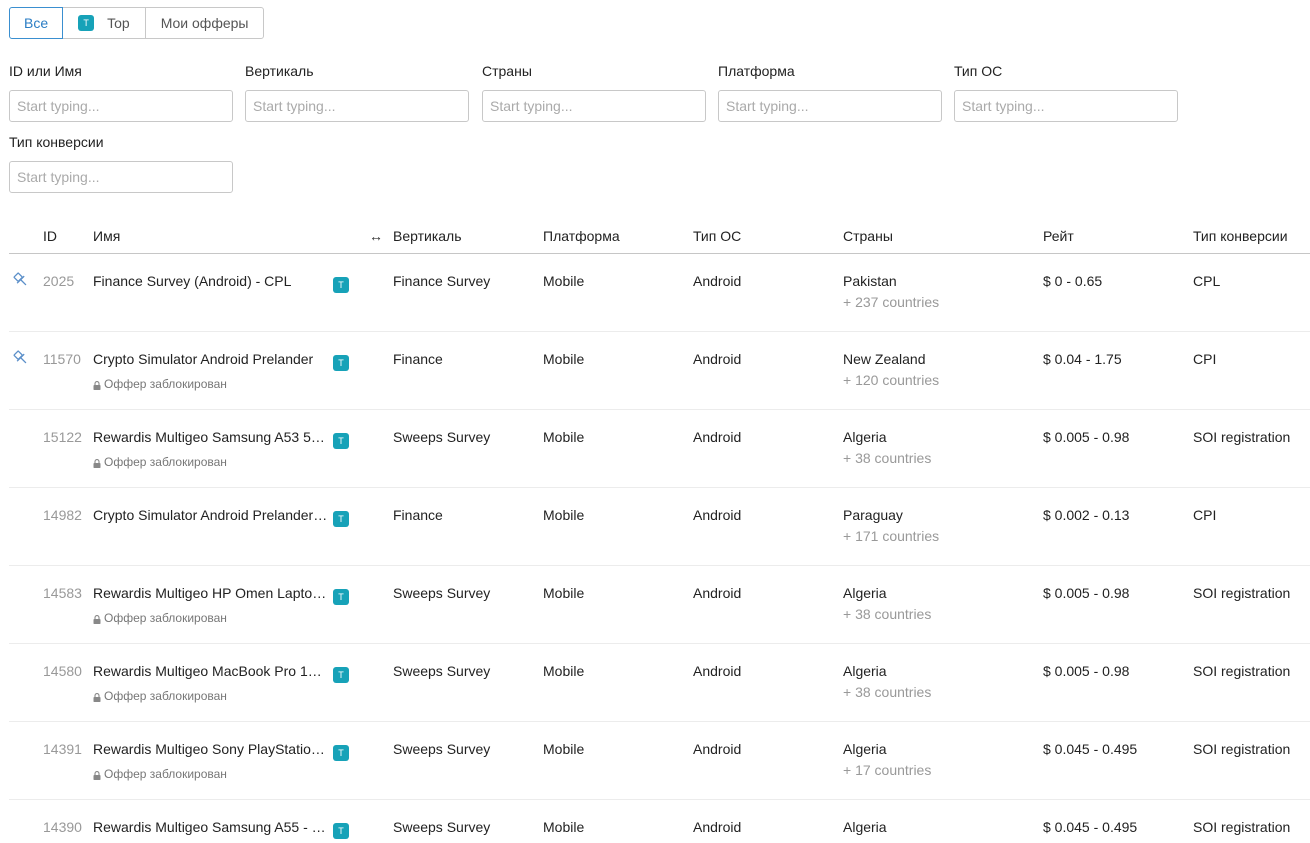 The height and width of the screenshot is (843, 1310). Describe the element at coordinates (891, 380) in the screenshot. I see `more-countries: + 120 countries` at that location.